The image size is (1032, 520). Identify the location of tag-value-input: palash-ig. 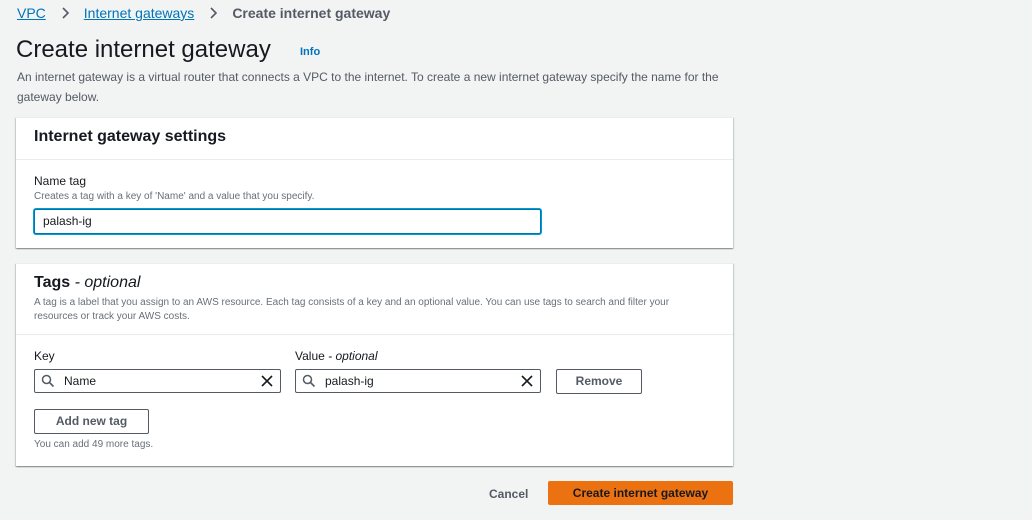
(418, 381).